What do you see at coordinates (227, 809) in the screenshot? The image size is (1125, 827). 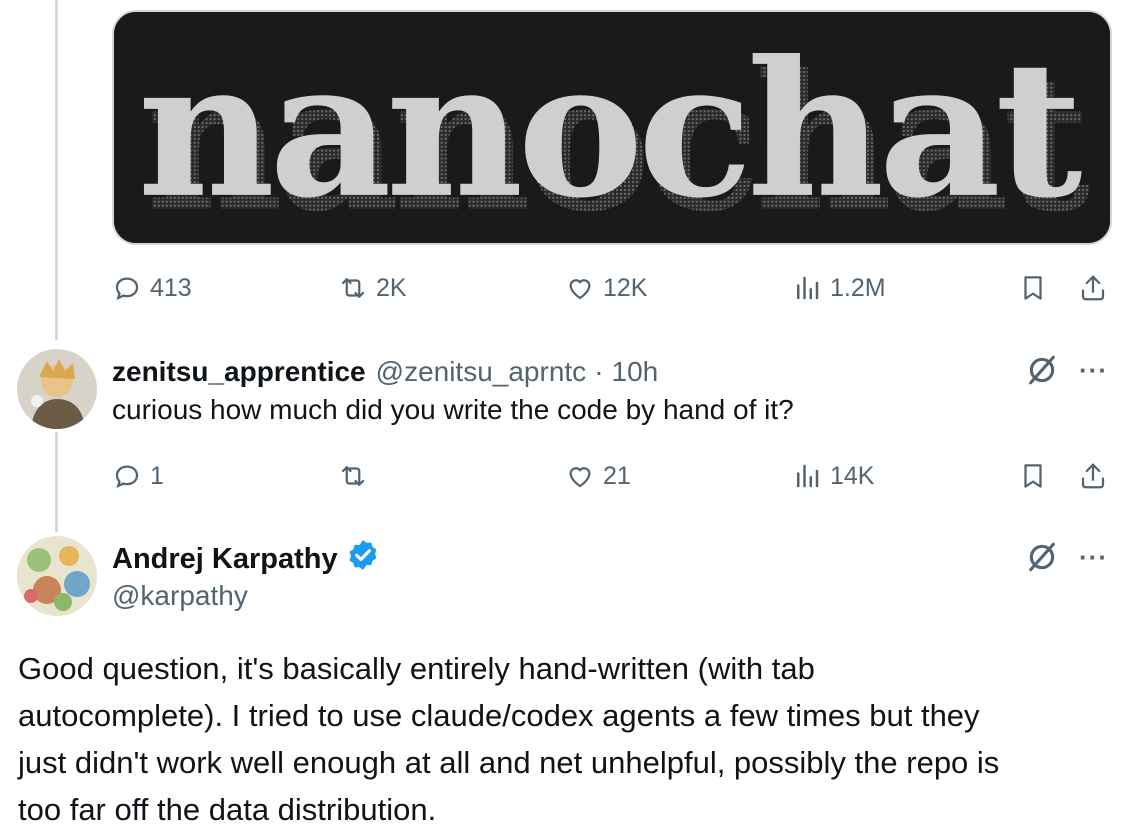 I see `tweet-text-line: too far off the data distribution.` at bounding box center [227, 809].